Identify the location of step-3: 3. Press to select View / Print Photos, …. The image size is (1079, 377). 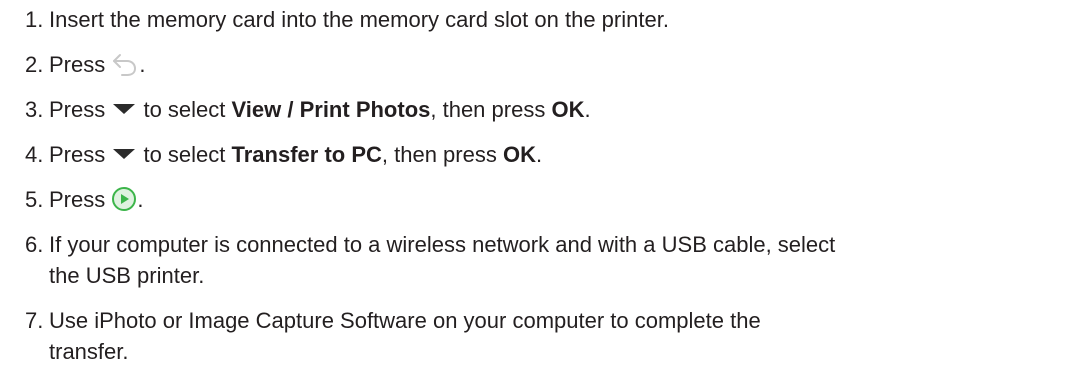
(550, 109).